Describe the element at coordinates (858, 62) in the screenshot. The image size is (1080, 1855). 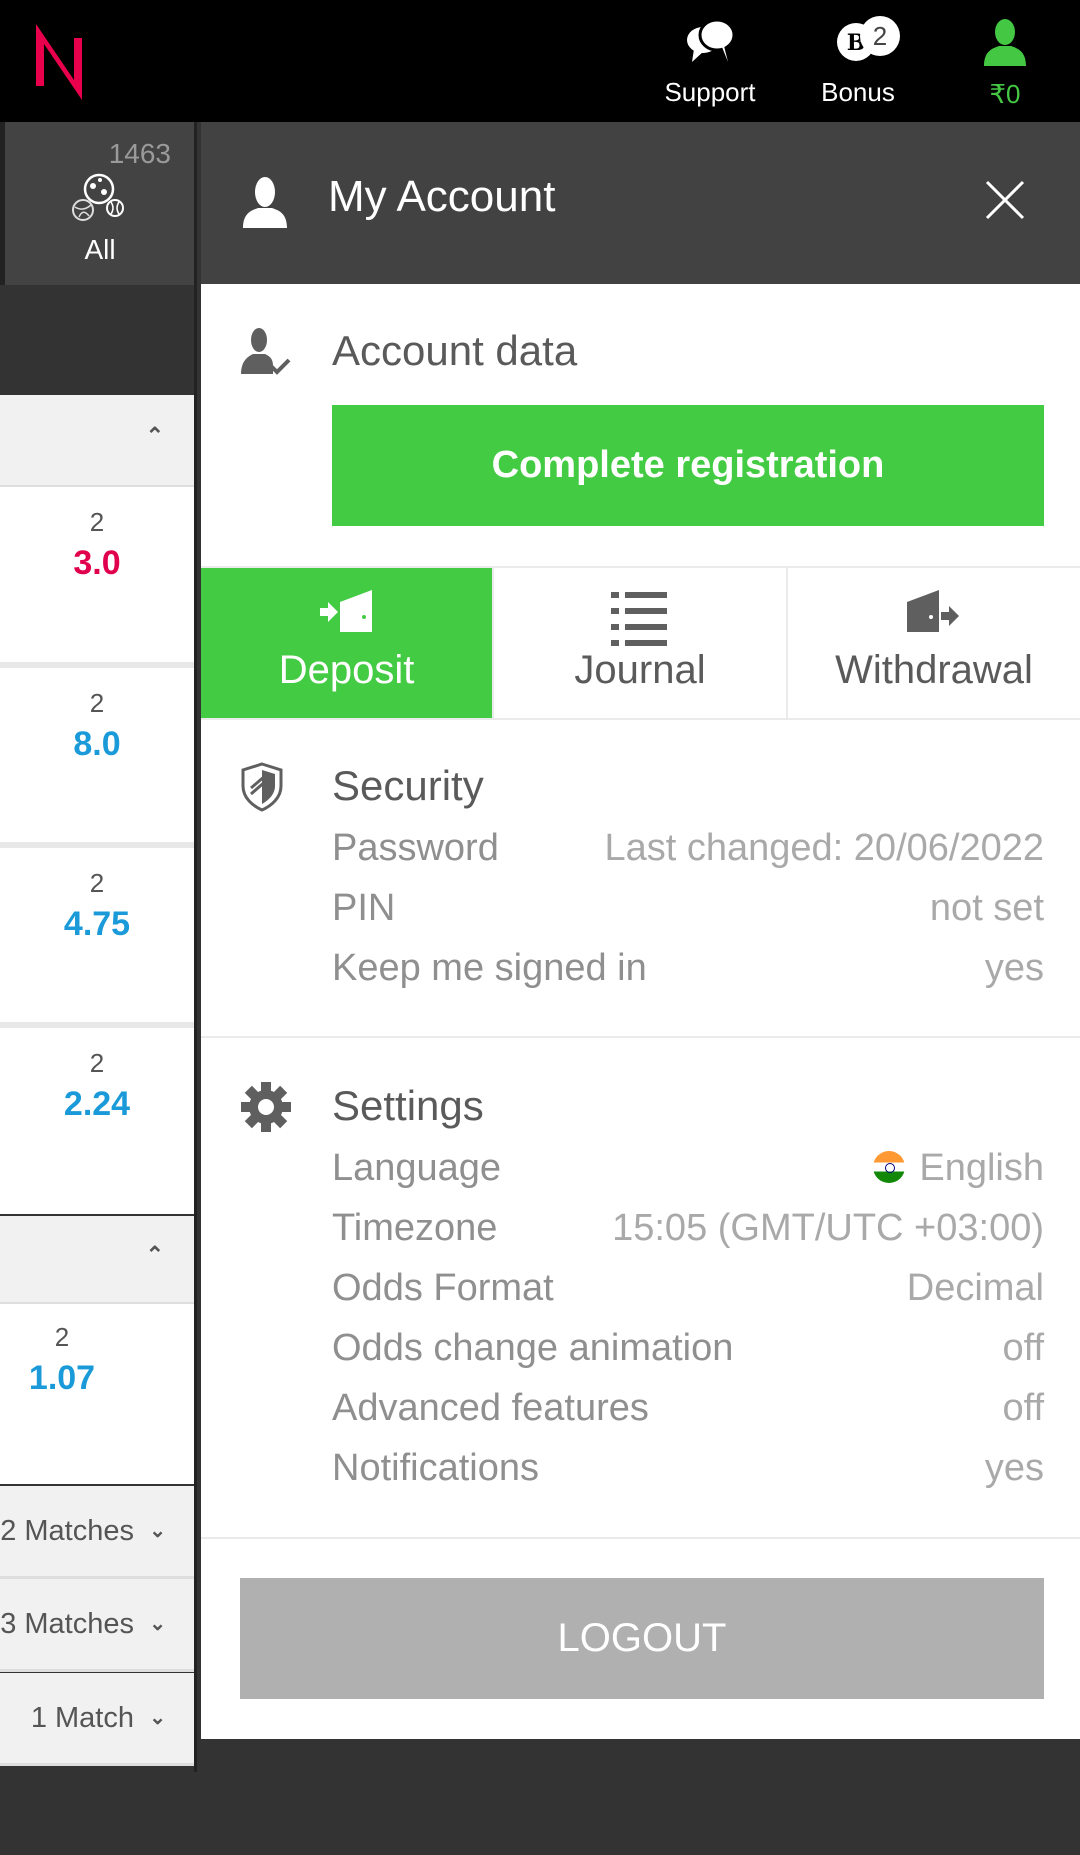
I see `bonus-button: B 2 Bonus` at that location.